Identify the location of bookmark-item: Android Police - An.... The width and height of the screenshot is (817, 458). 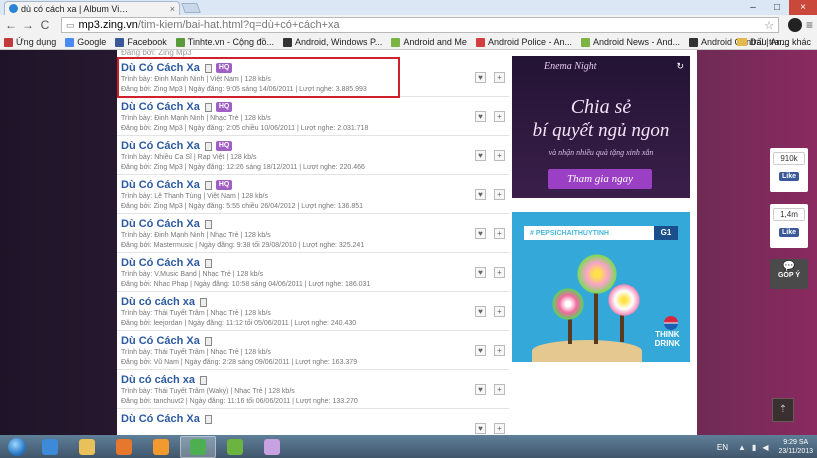
(523, 42).